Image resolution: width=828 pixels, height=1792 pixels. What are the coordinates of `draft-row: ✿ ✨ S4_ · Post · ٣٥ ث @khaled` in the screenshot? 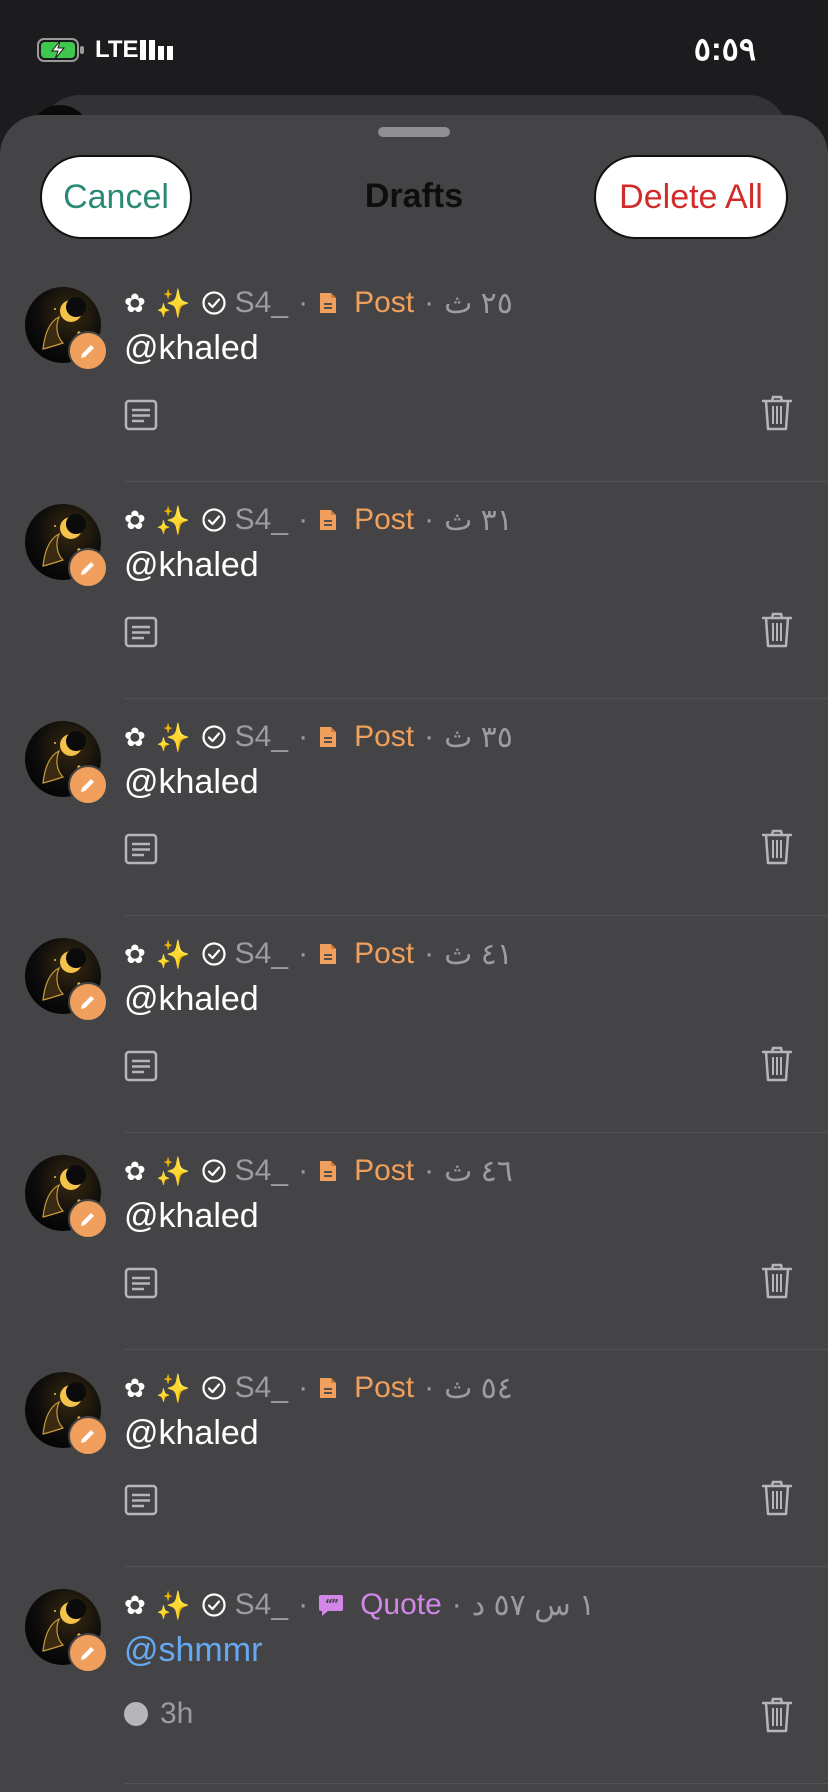 It's located at (414, 807).